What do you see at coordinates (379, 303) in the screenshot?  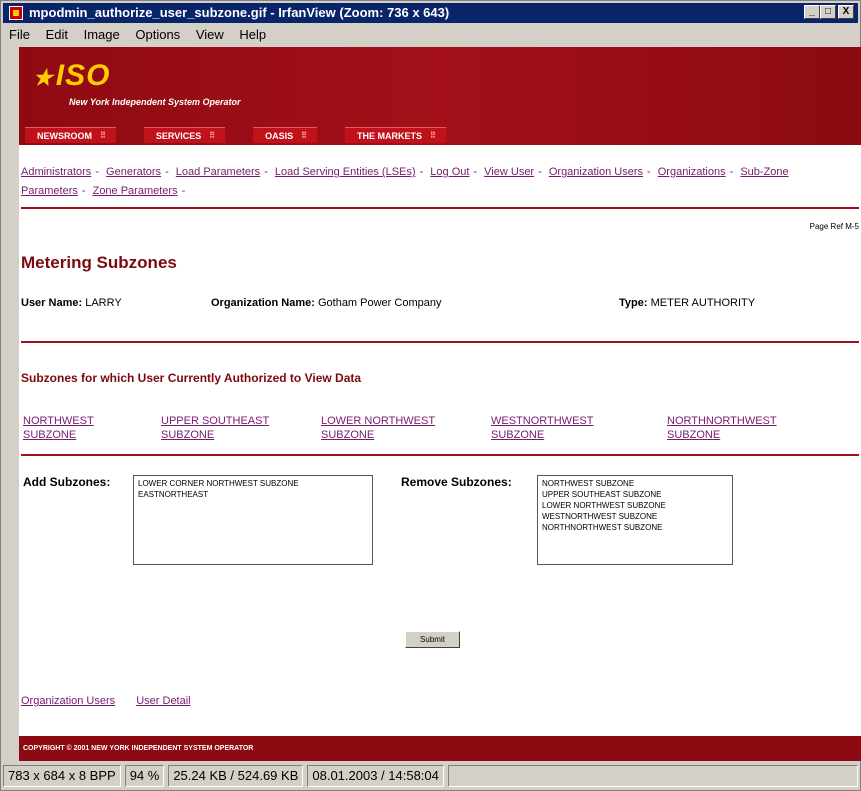 I see `organization-value: Gotham Power Company` at bounding box center [379, 303].